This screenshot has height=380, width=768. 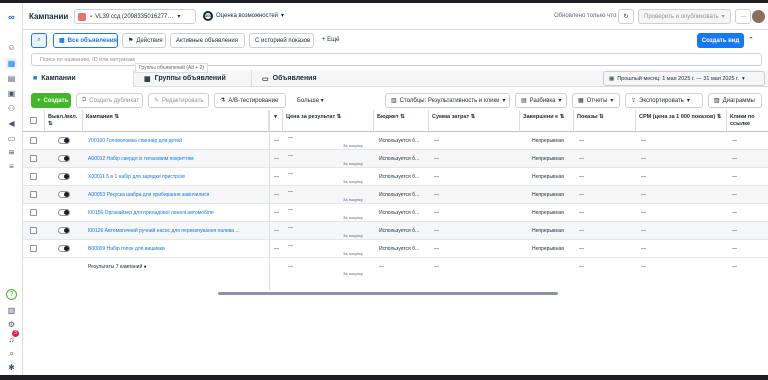 I want to click on copy-icon: ⧉, so click(x=84, y=100).